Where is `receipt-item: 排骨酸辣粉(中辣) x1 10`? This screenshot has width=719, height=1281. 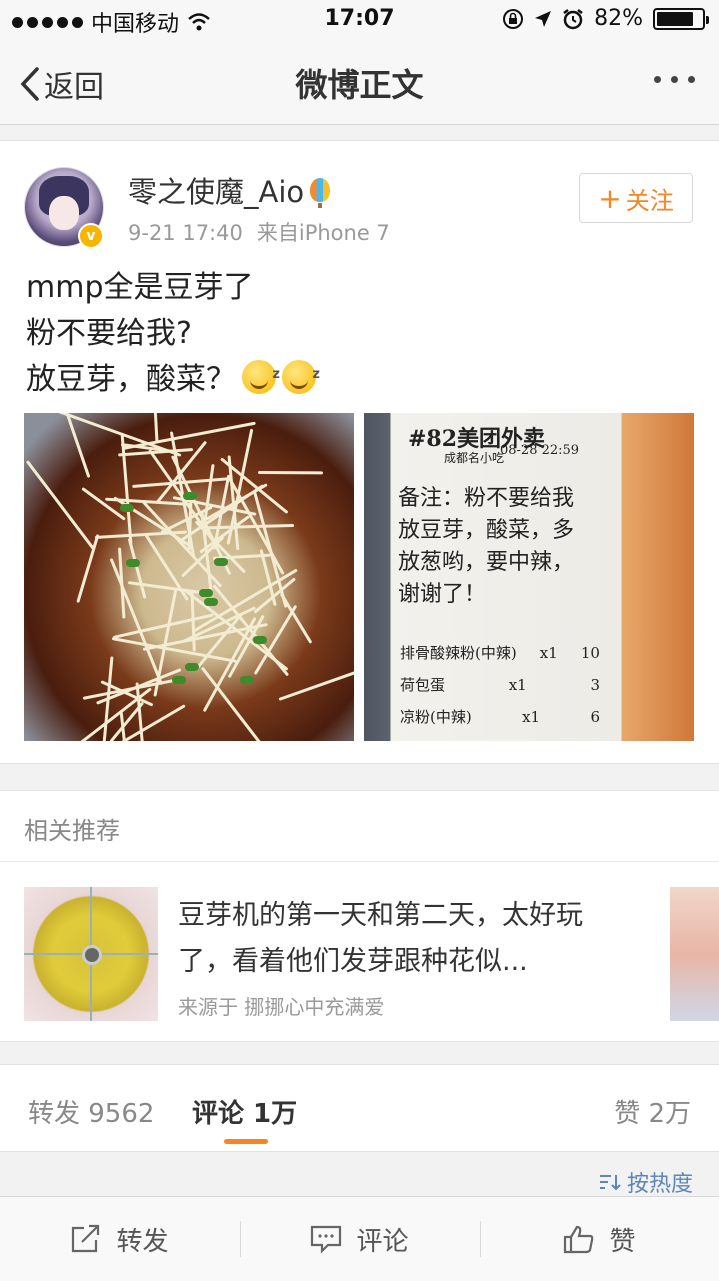 receipt-item: 排骨酸辣粉(中辣) x1 10 is located at coordinates (500, 653).